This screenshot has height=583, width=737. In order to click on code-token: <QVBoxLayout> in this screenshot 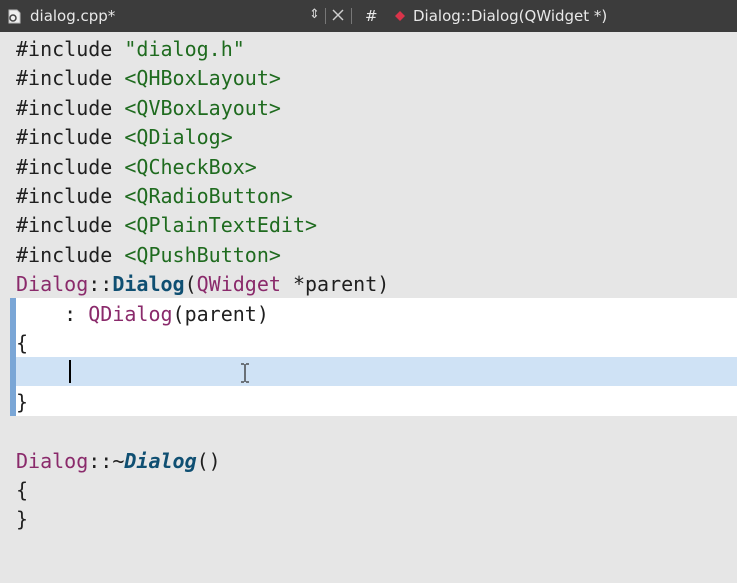, I will do `click(202, 107)`.